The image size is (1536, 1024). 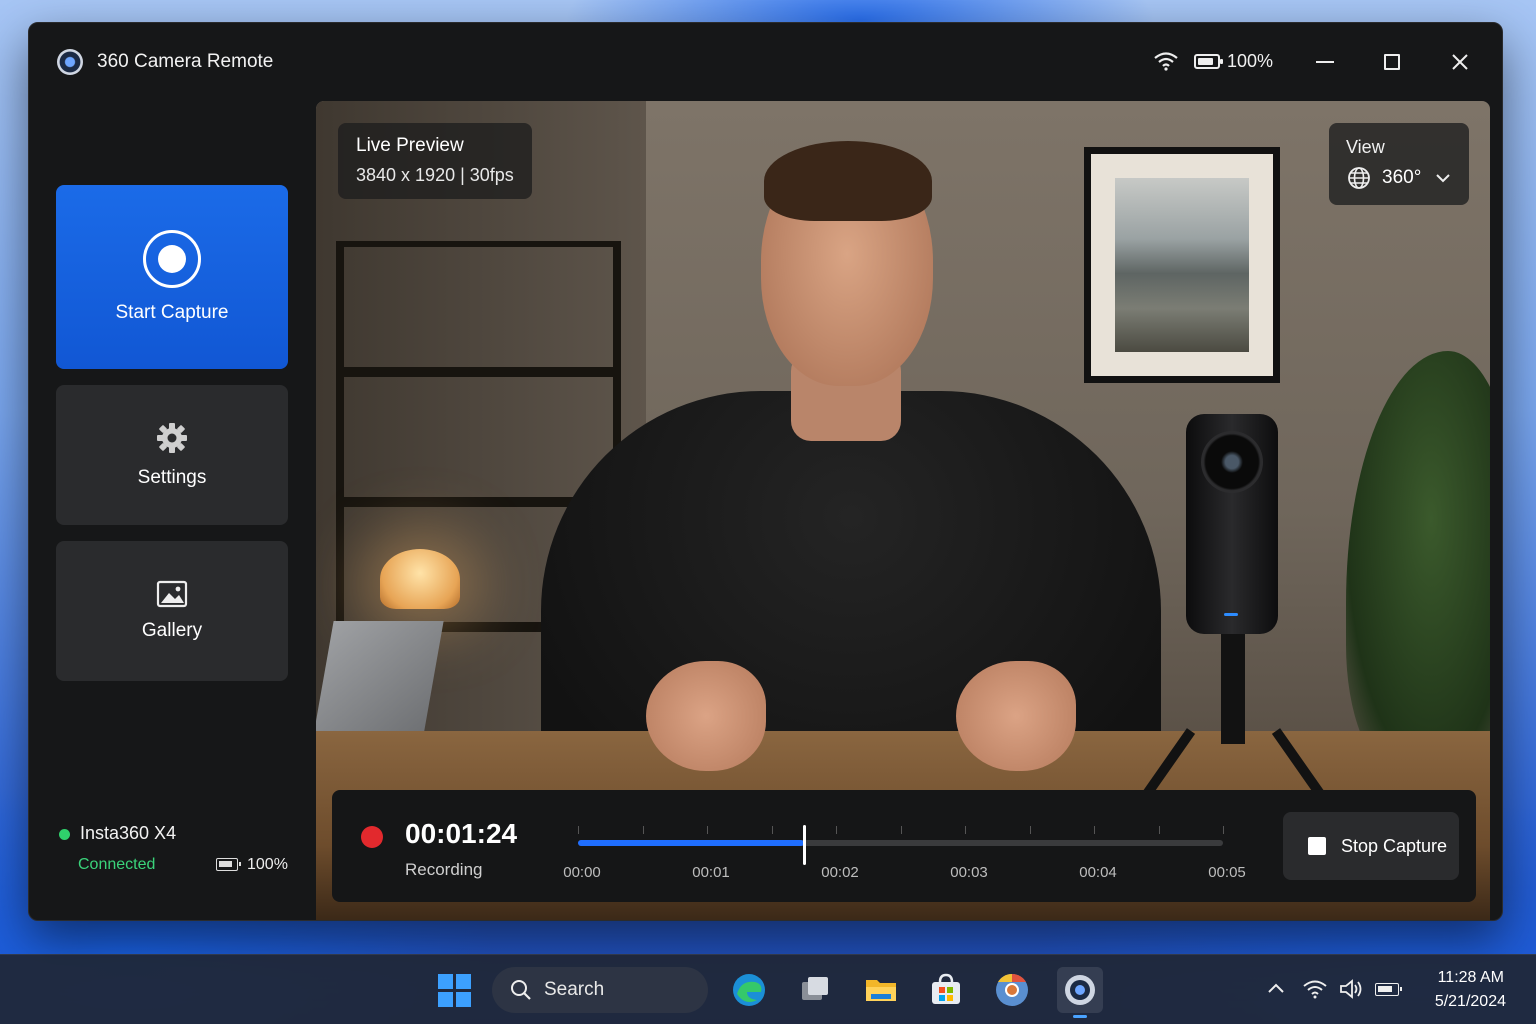 I want to click on start-capture-button: Start Capture, so click(x=172, y=277).